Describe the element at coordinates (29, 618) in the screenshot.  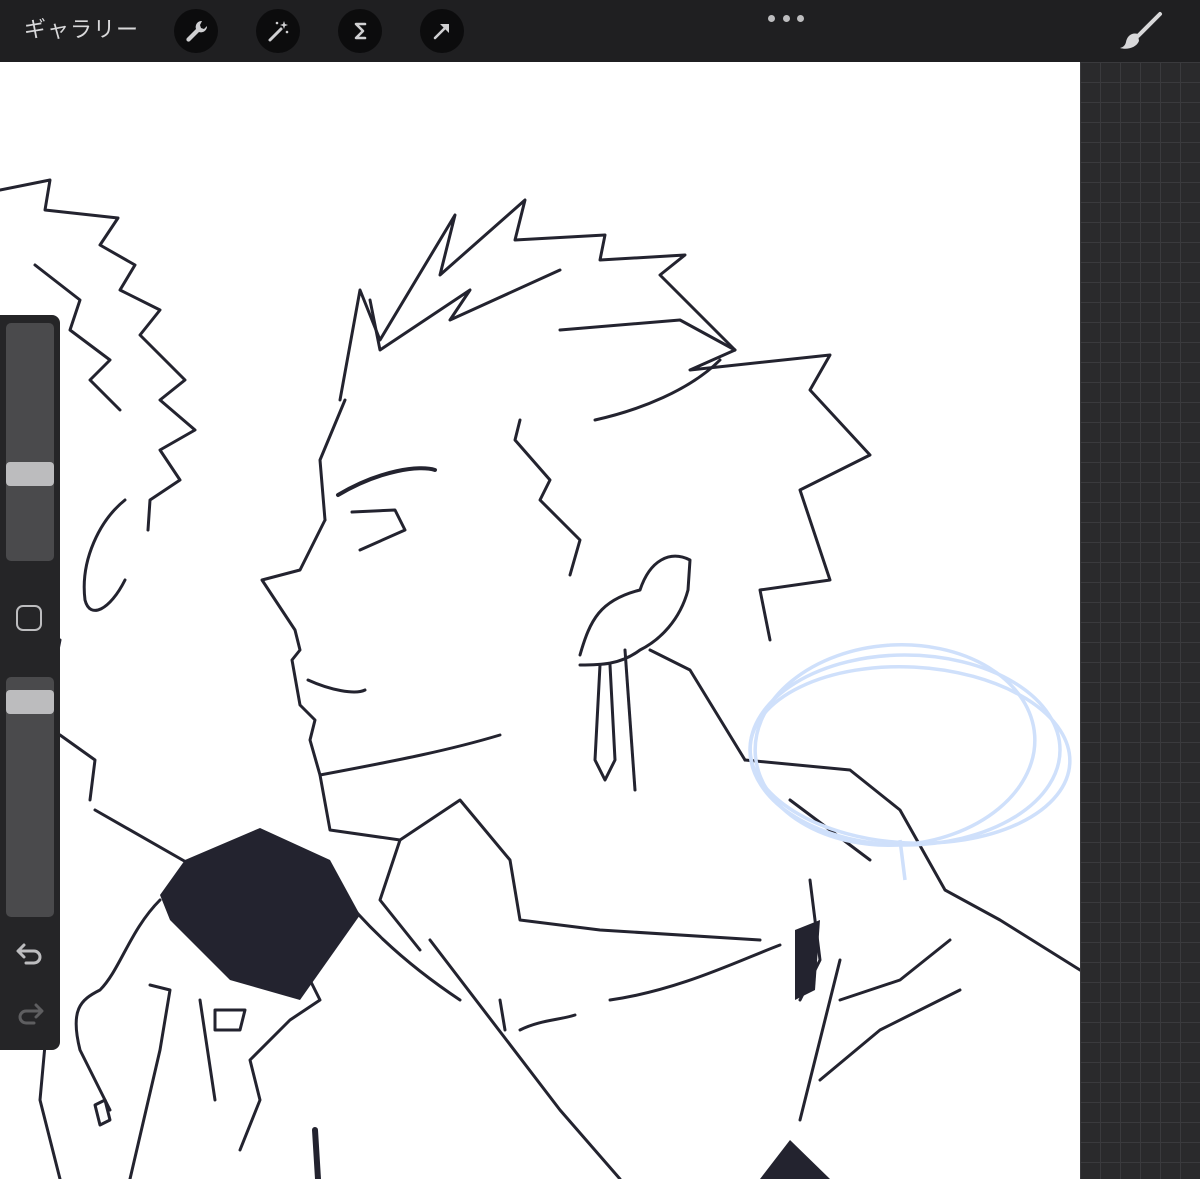
I see `square-modify-icon` at that location.